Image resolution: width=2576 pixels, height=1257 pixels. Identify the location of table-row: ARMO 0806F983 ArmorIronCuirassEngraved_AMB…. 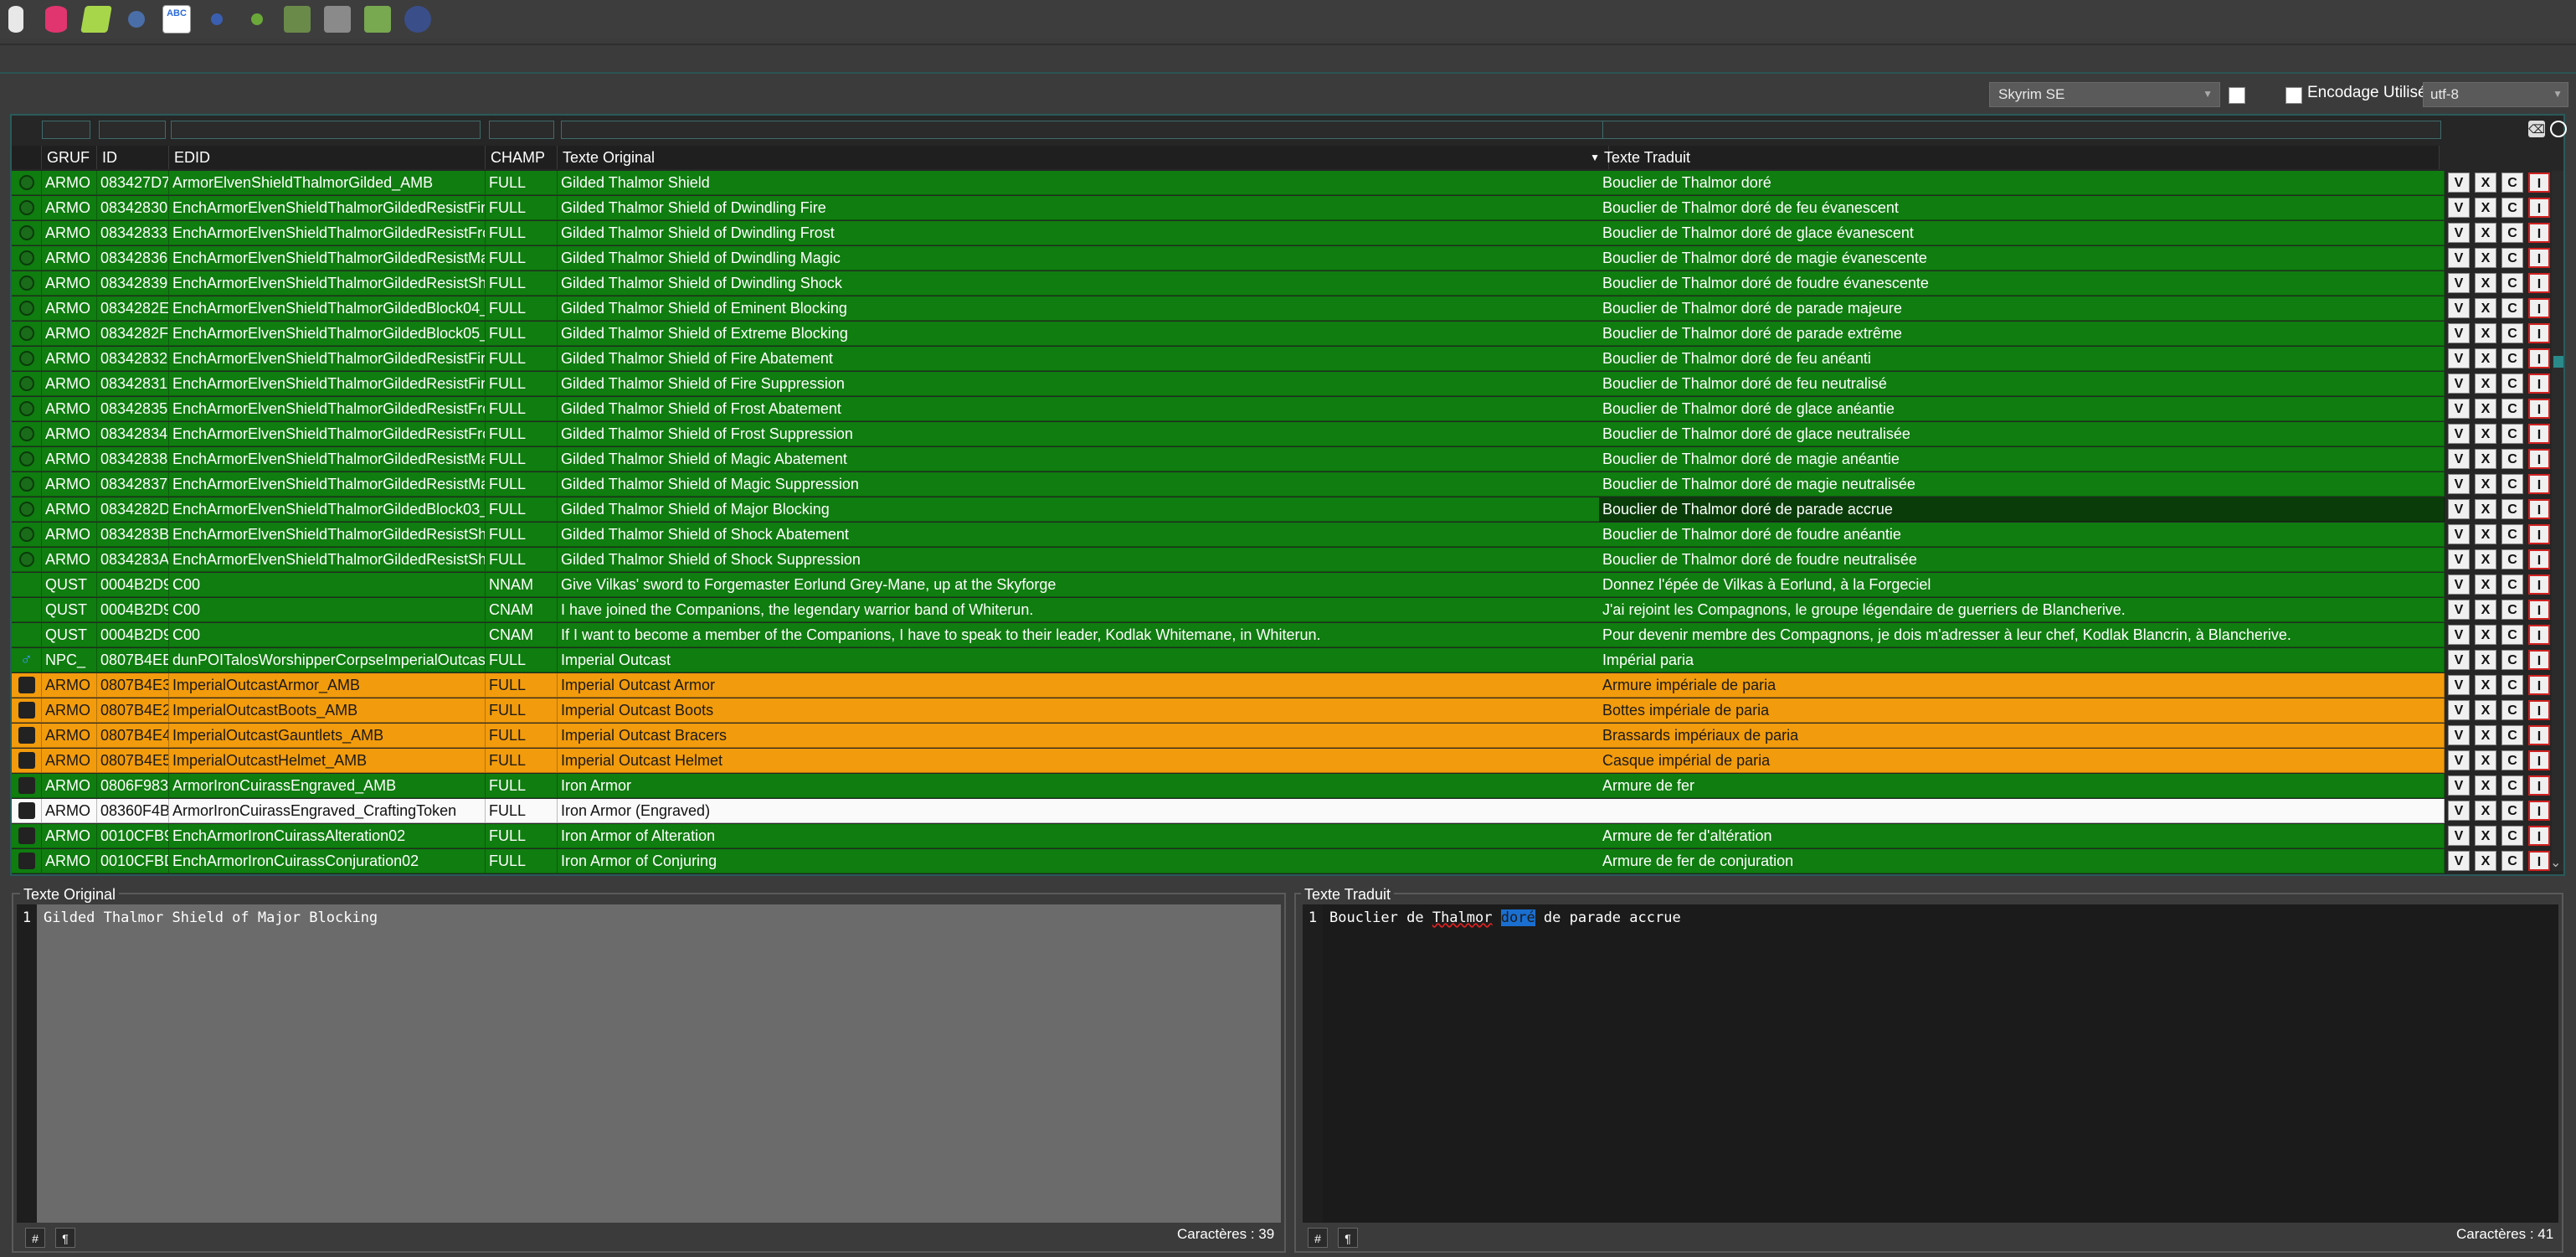
(1281, 787).